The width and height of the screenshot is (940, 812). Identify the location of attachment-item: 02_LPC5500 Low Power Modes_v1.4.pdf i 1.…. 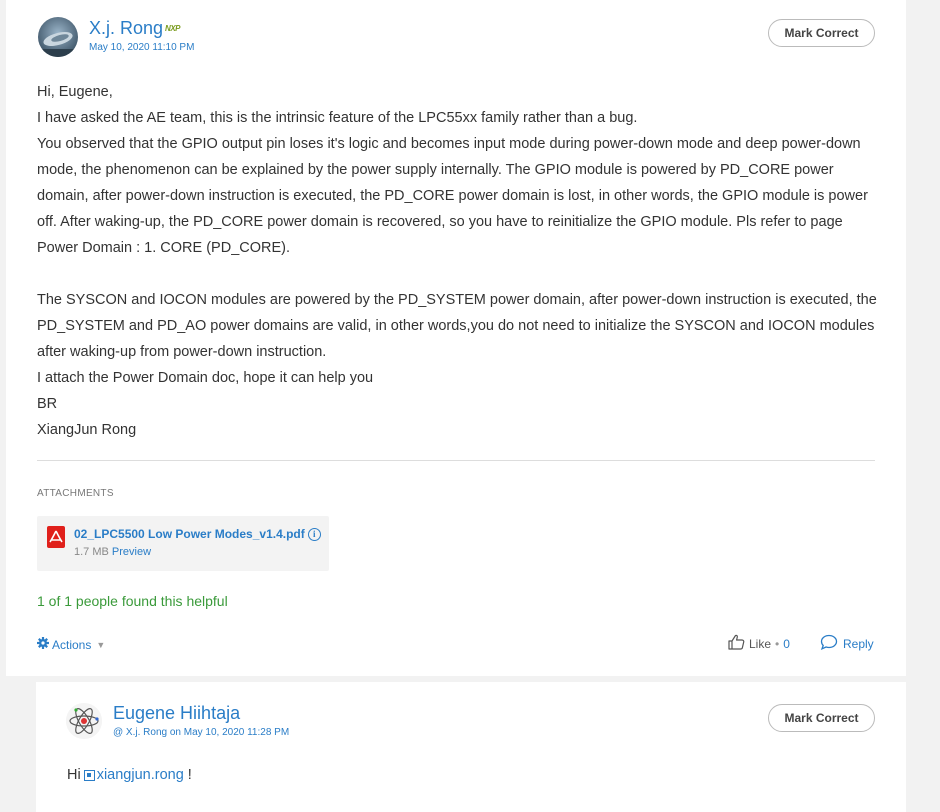
(183, 543).